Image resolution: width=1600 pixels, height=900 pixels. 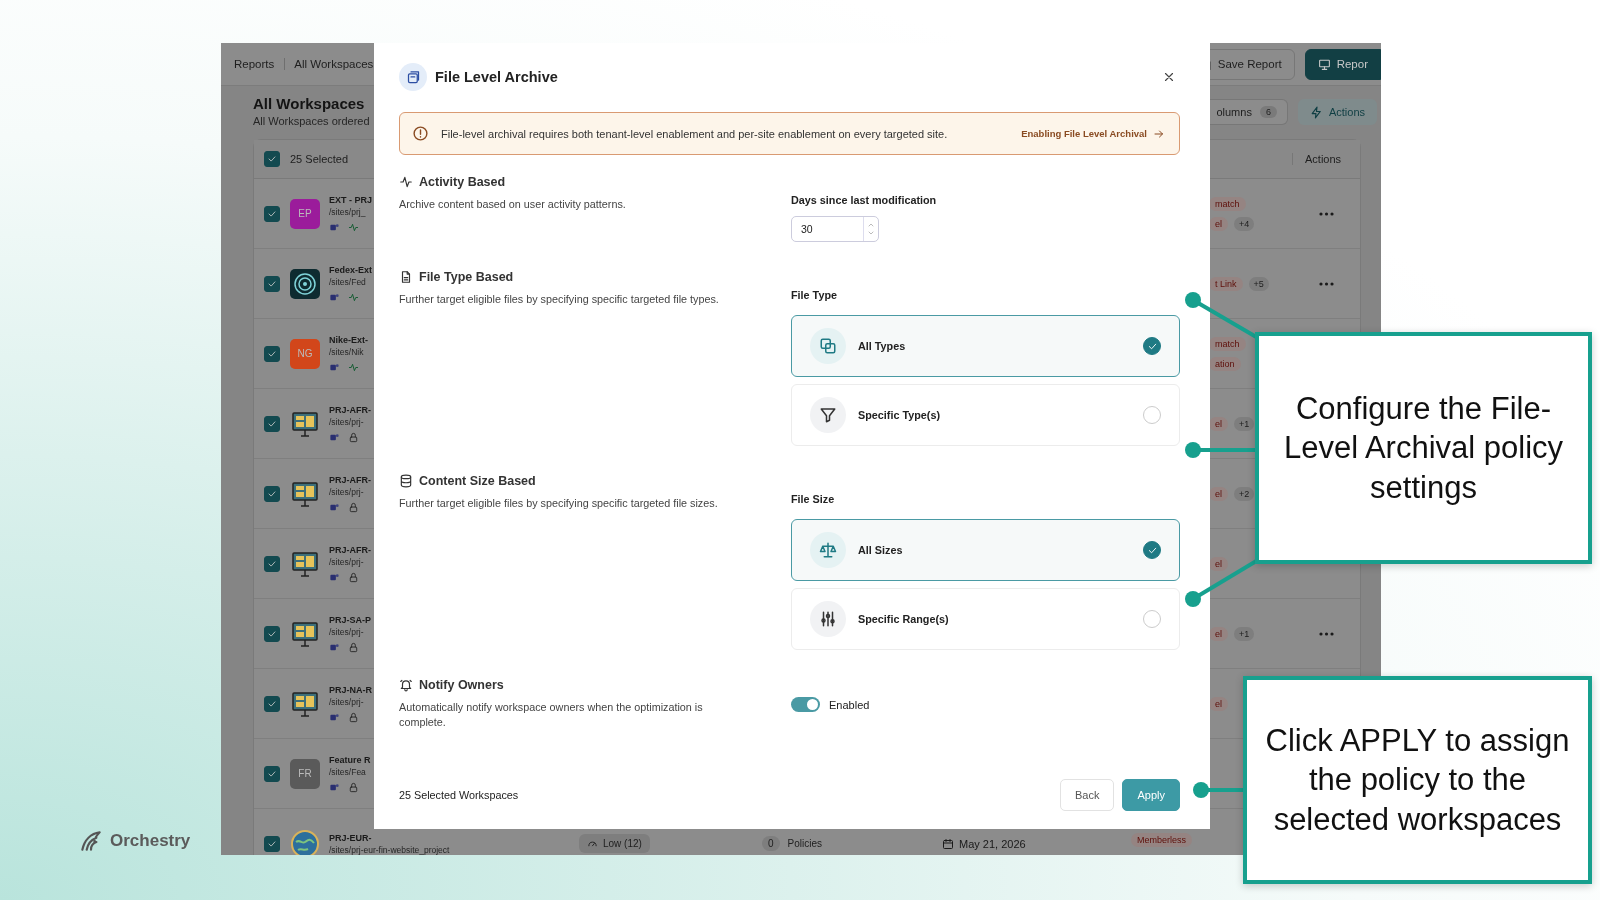 I want to click on warning-icon, so click(x=420, y=133).